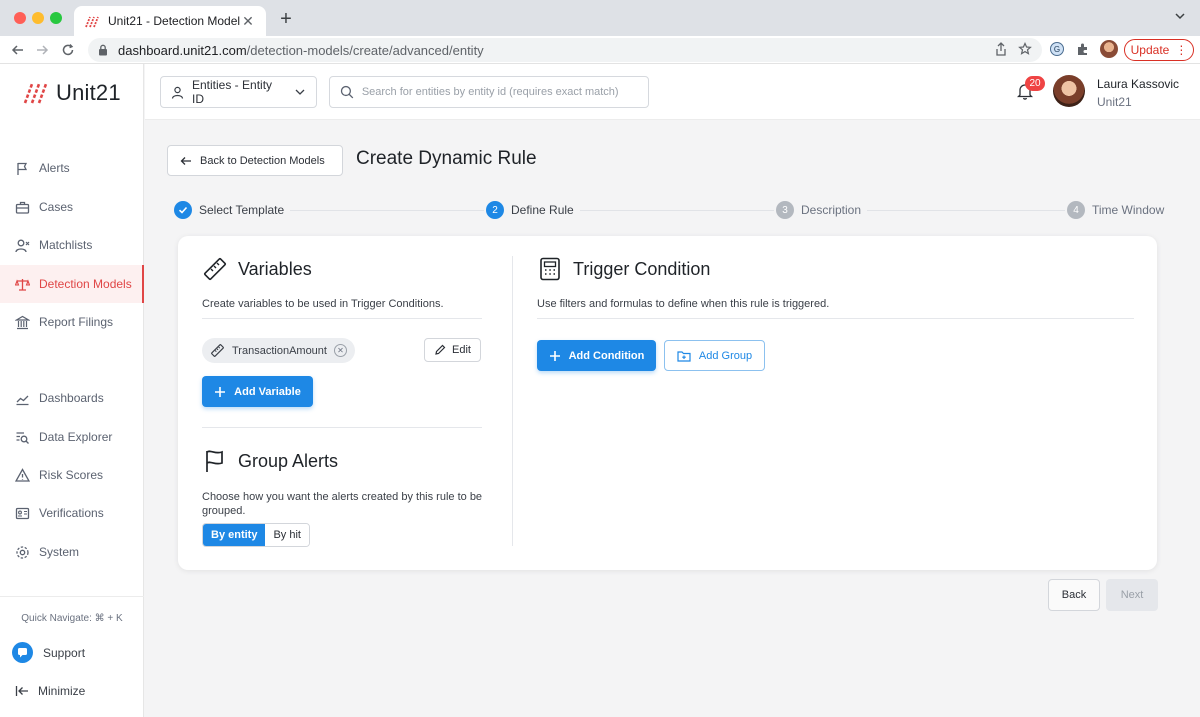  What do you see at coordinates (18, 50) in the screenshot?
I see `back-arrow-icon` at bounding box center [18, 50].